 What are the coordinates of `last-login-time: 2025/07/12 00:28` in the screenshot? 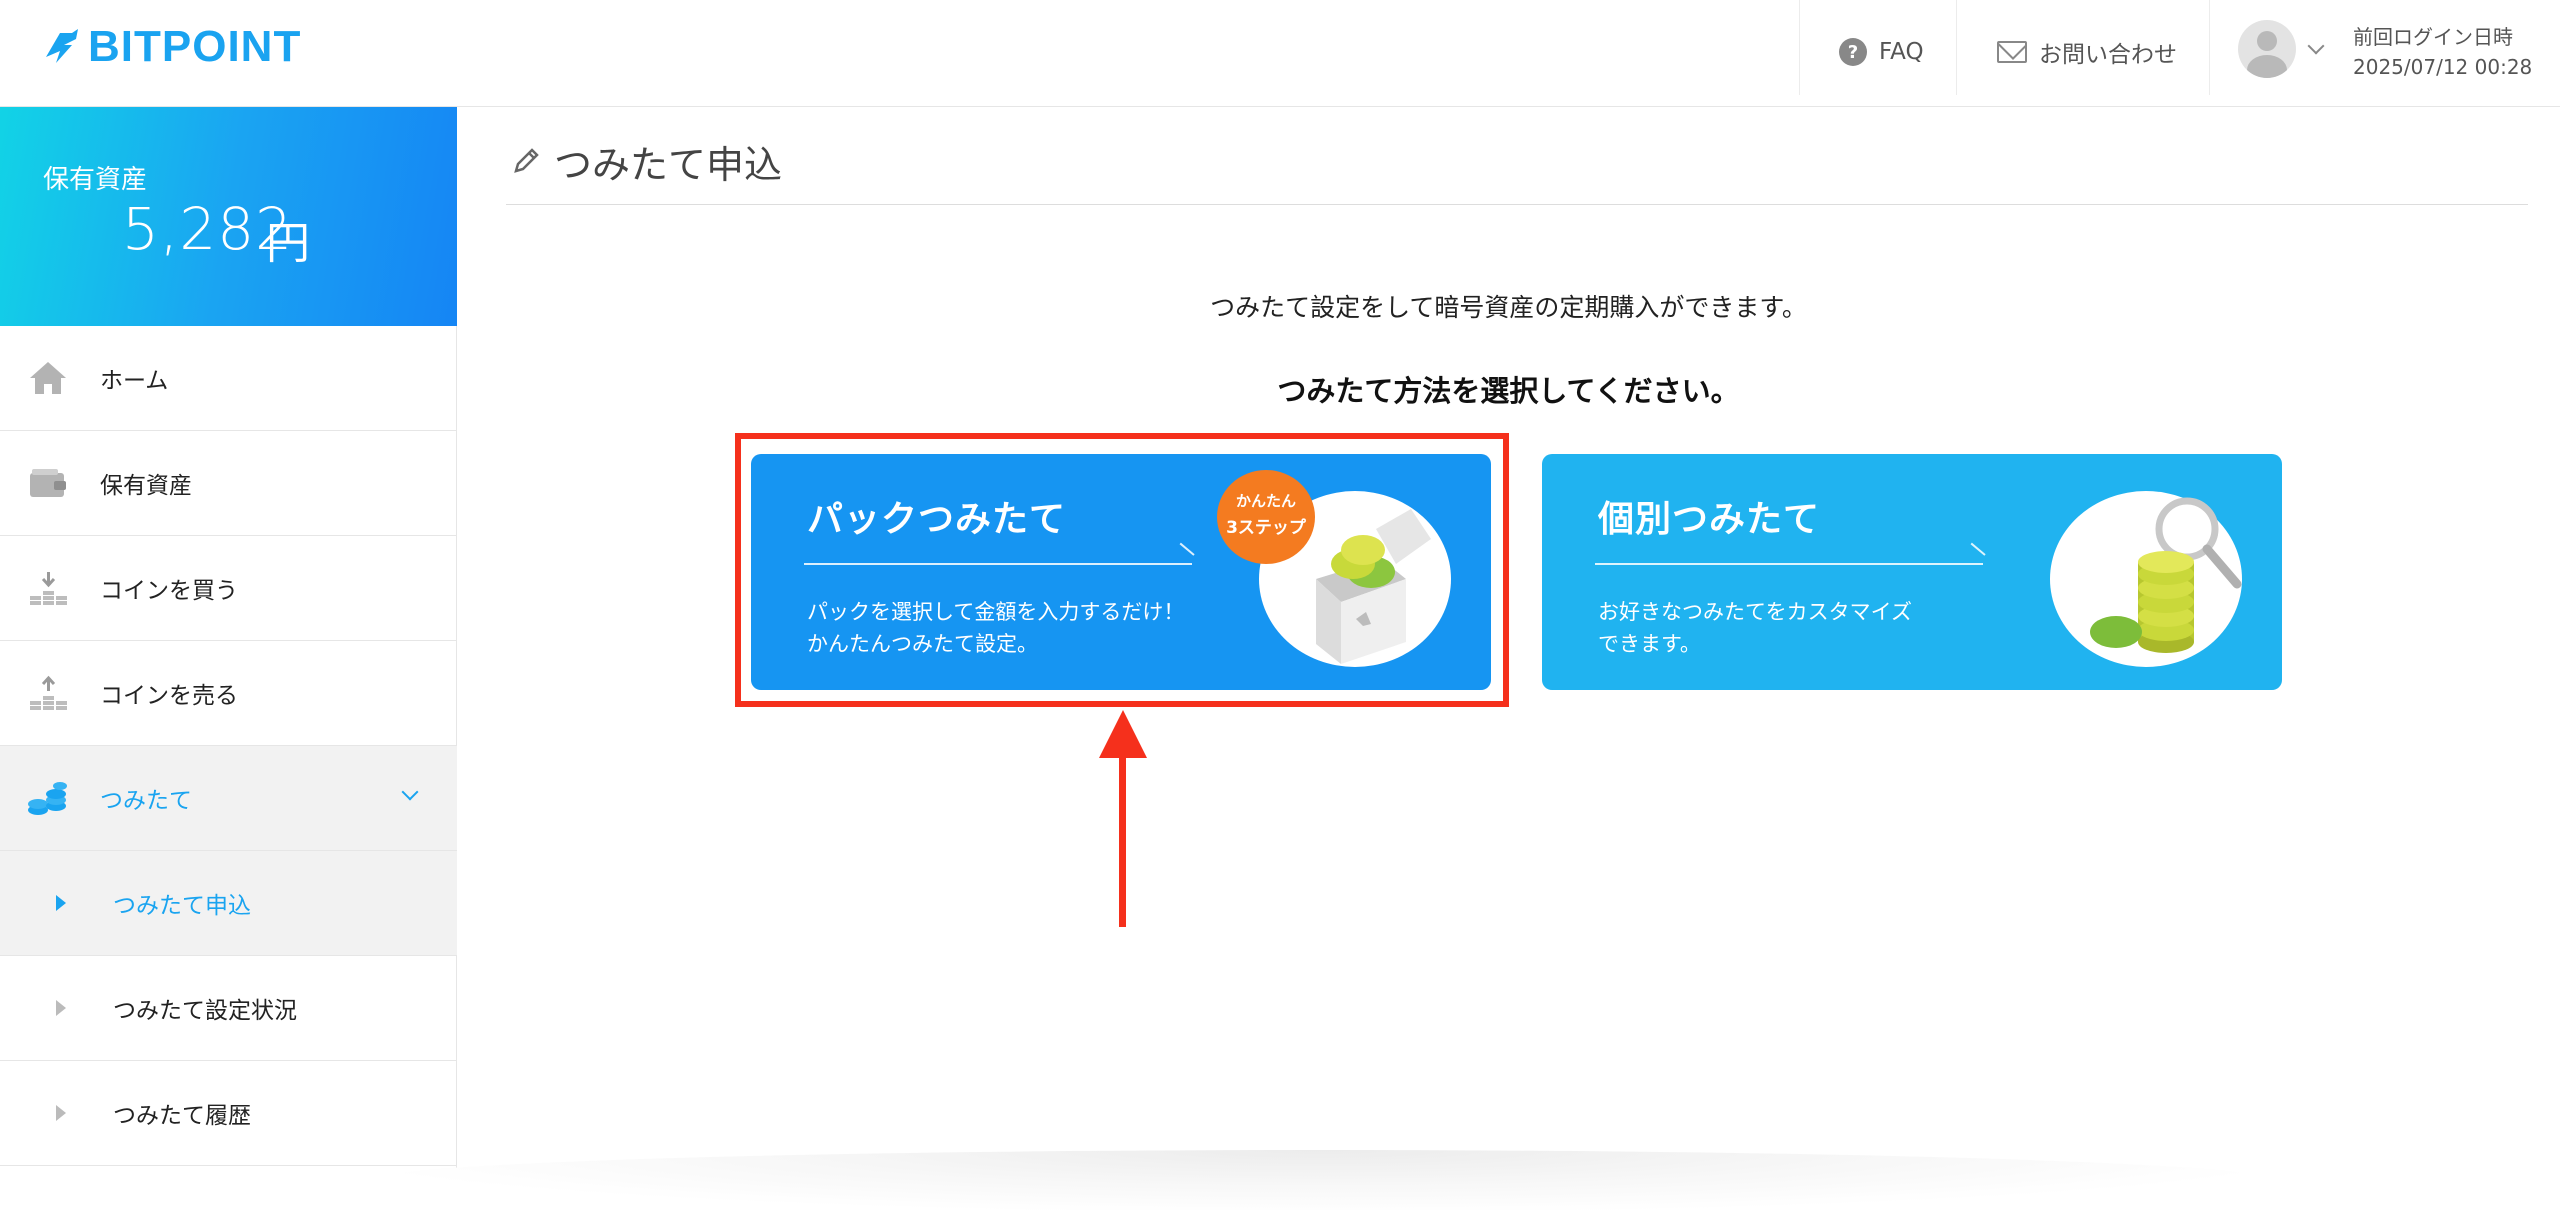 It's located at (2443, 67).